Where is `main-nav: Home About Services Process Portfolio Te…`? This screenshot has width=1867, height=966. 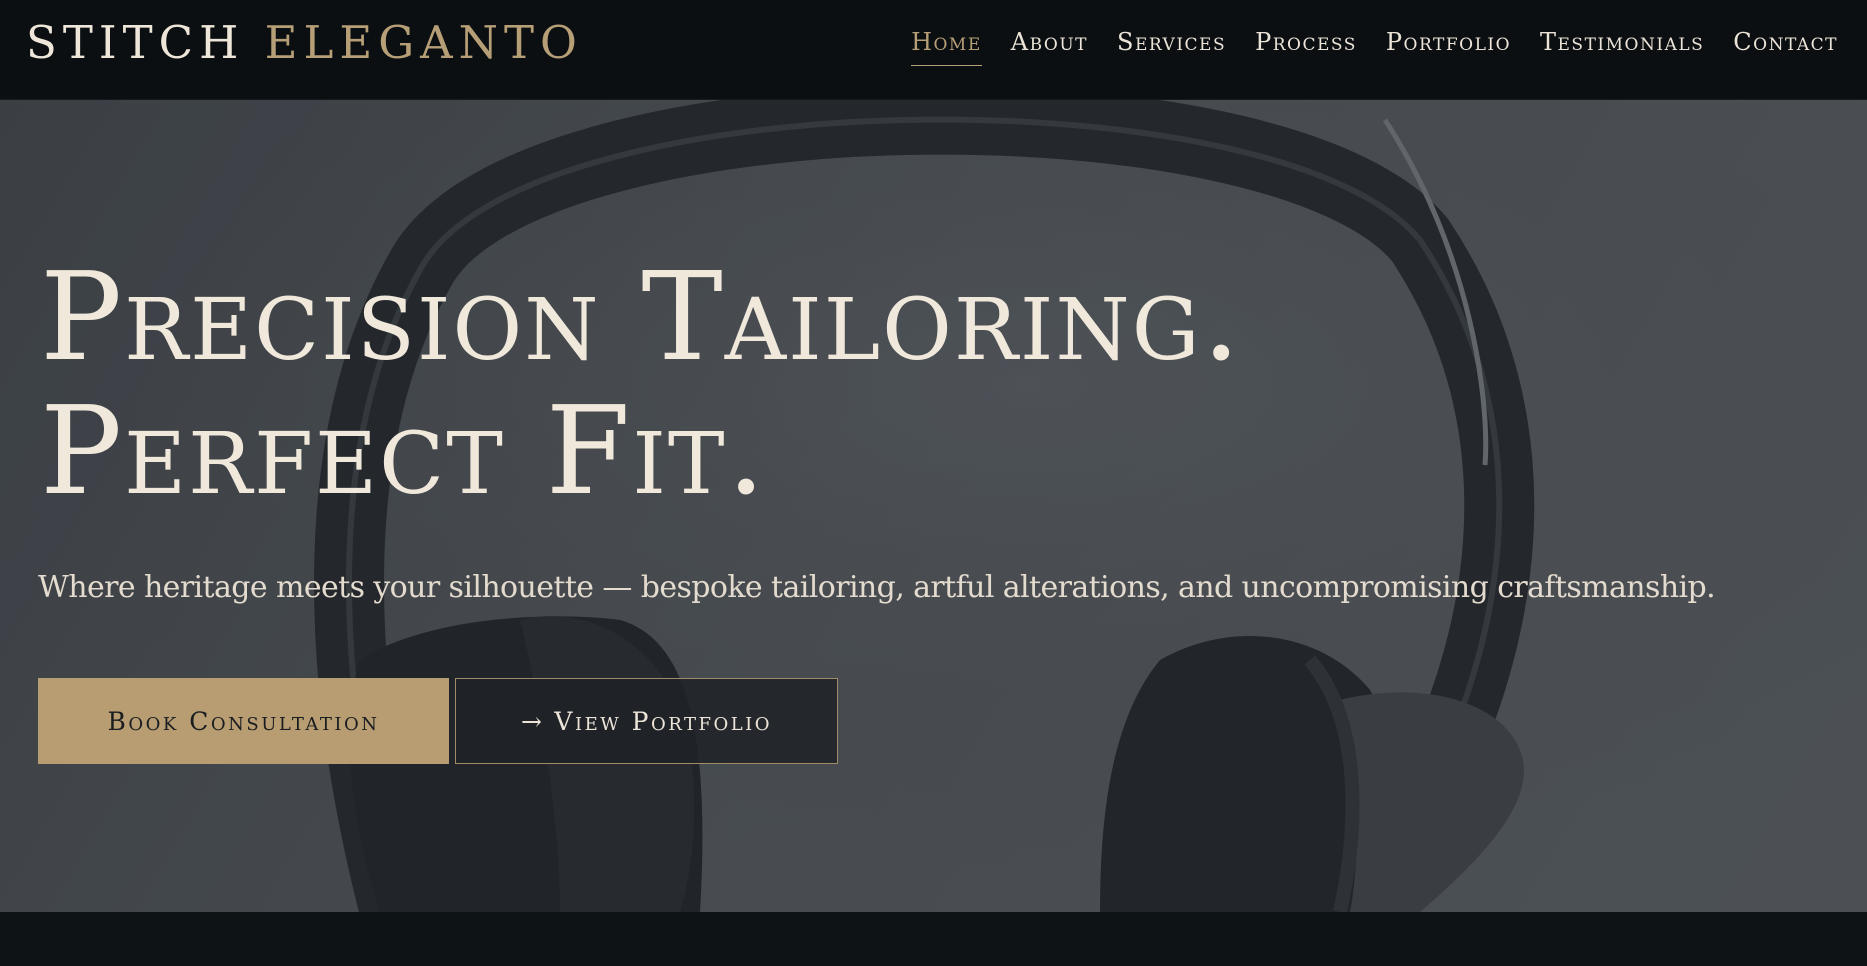 main-nav: Home About Services Process Portfolio Te… is located at coordinates (1374, 46).